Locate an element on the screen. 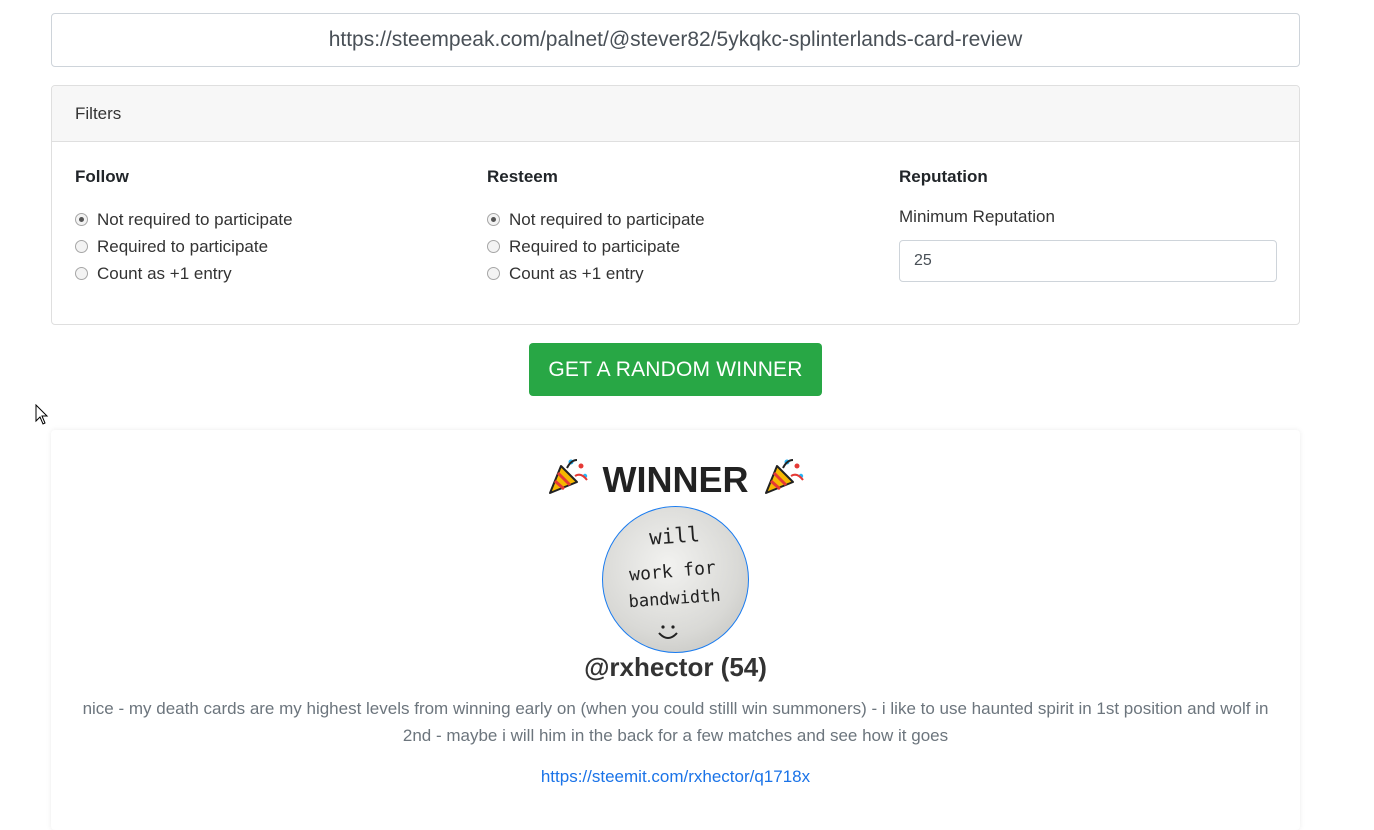  winner-comment-link: https://steemit.com/rxhector/q1718x is located at coordinates (675, 776).